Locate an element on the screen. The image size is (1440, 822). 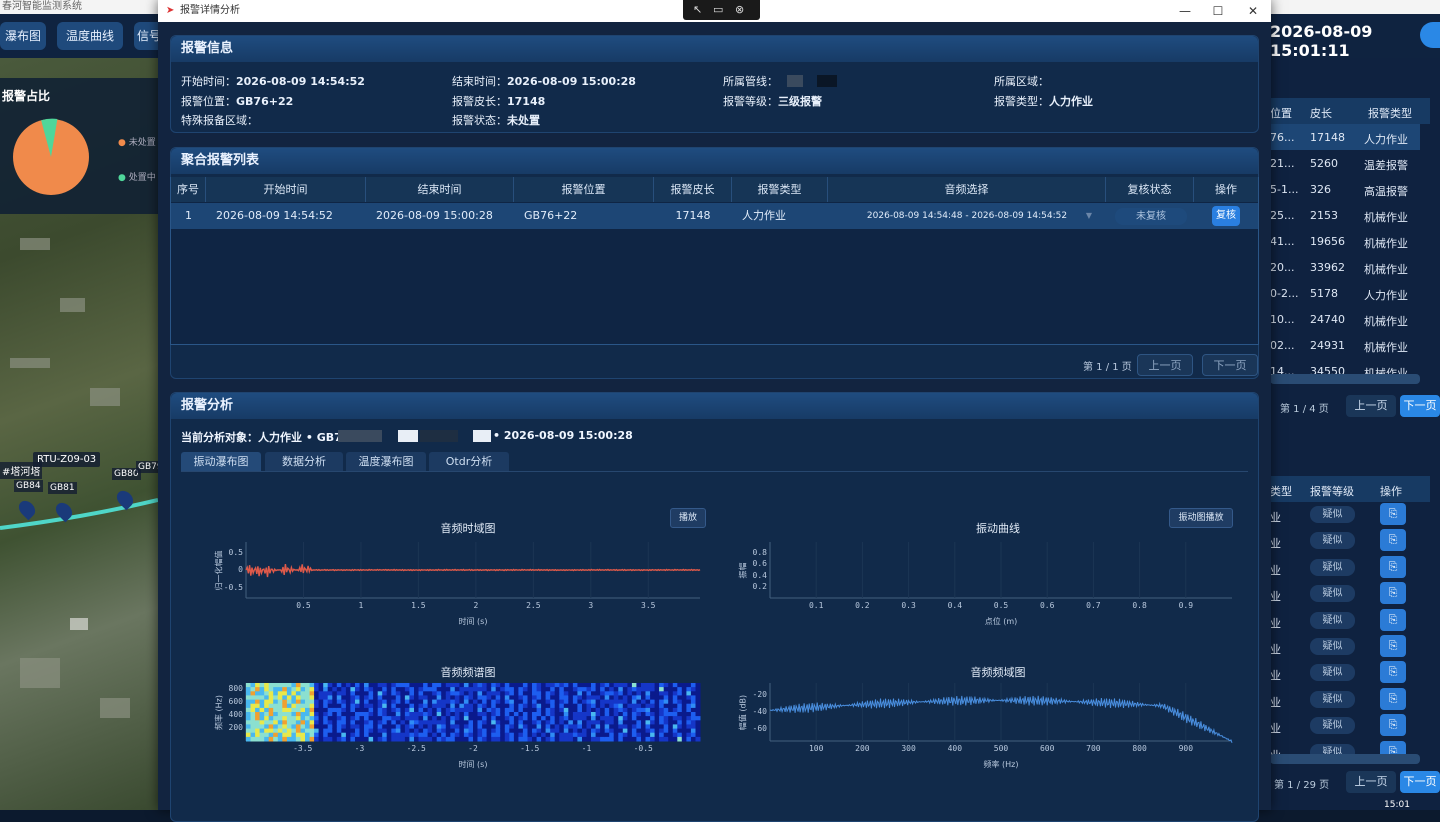
table-row: 10... 24740 机械作业 is located at coordinates (1345, 319).